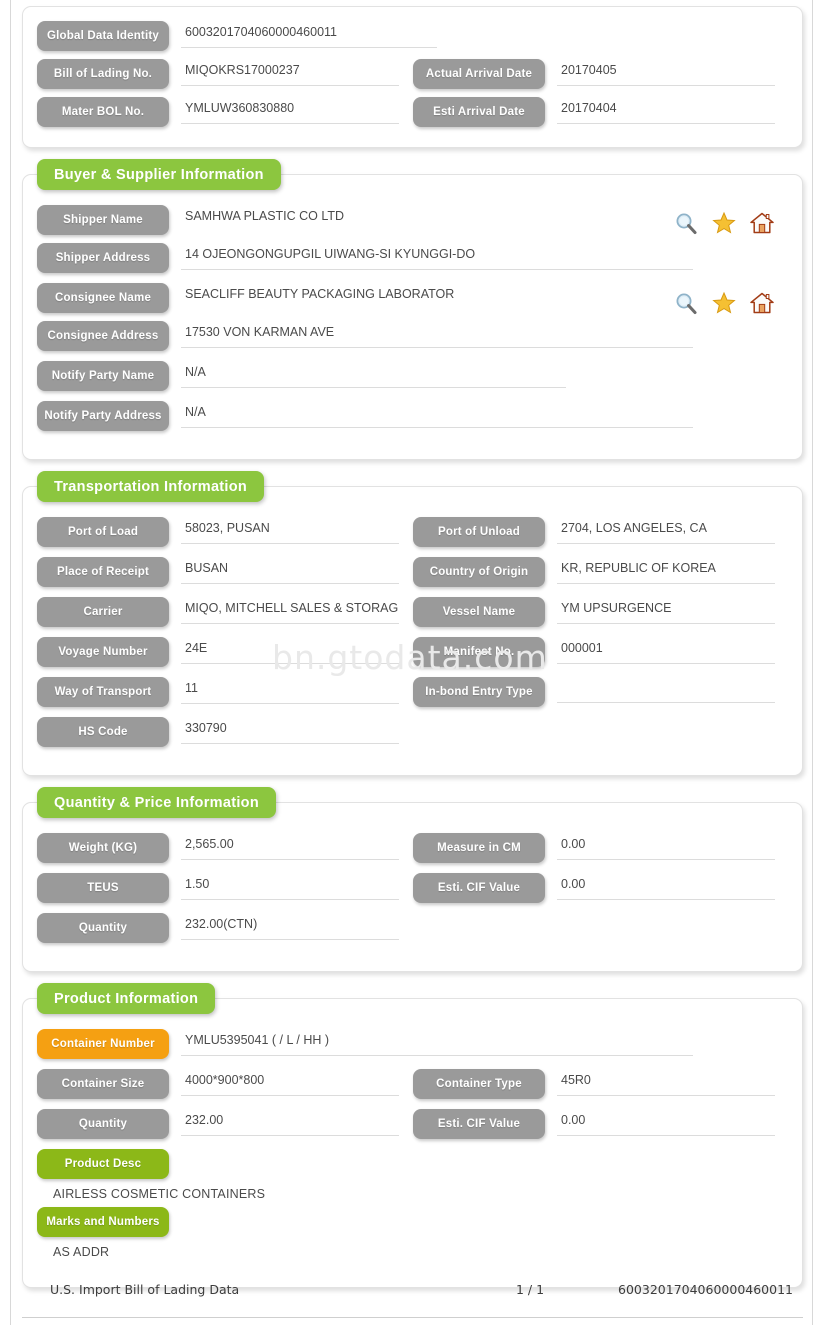 This screenshot has width=825, height=1325. I want to click on label-in-bond-entry-type: In-bond Entry Type, so click(479, 692).